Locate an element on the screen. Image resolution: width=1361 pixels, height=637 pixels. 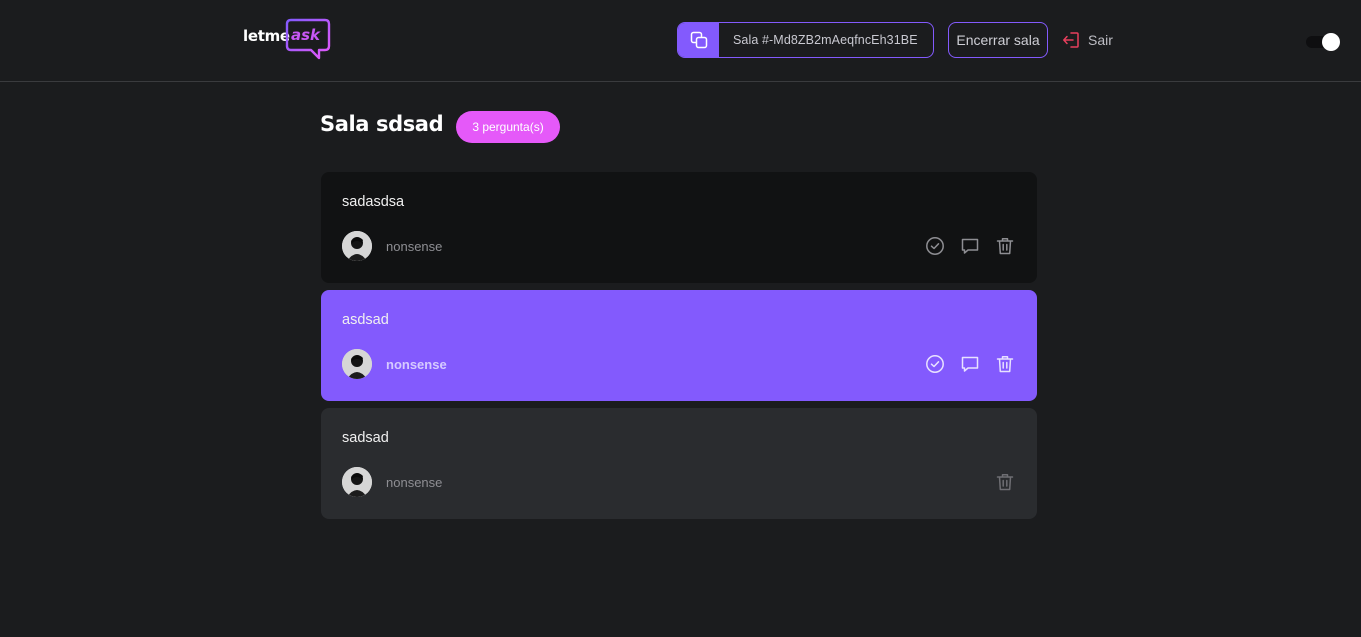
copy-icon is located at coordinates (698, 40).